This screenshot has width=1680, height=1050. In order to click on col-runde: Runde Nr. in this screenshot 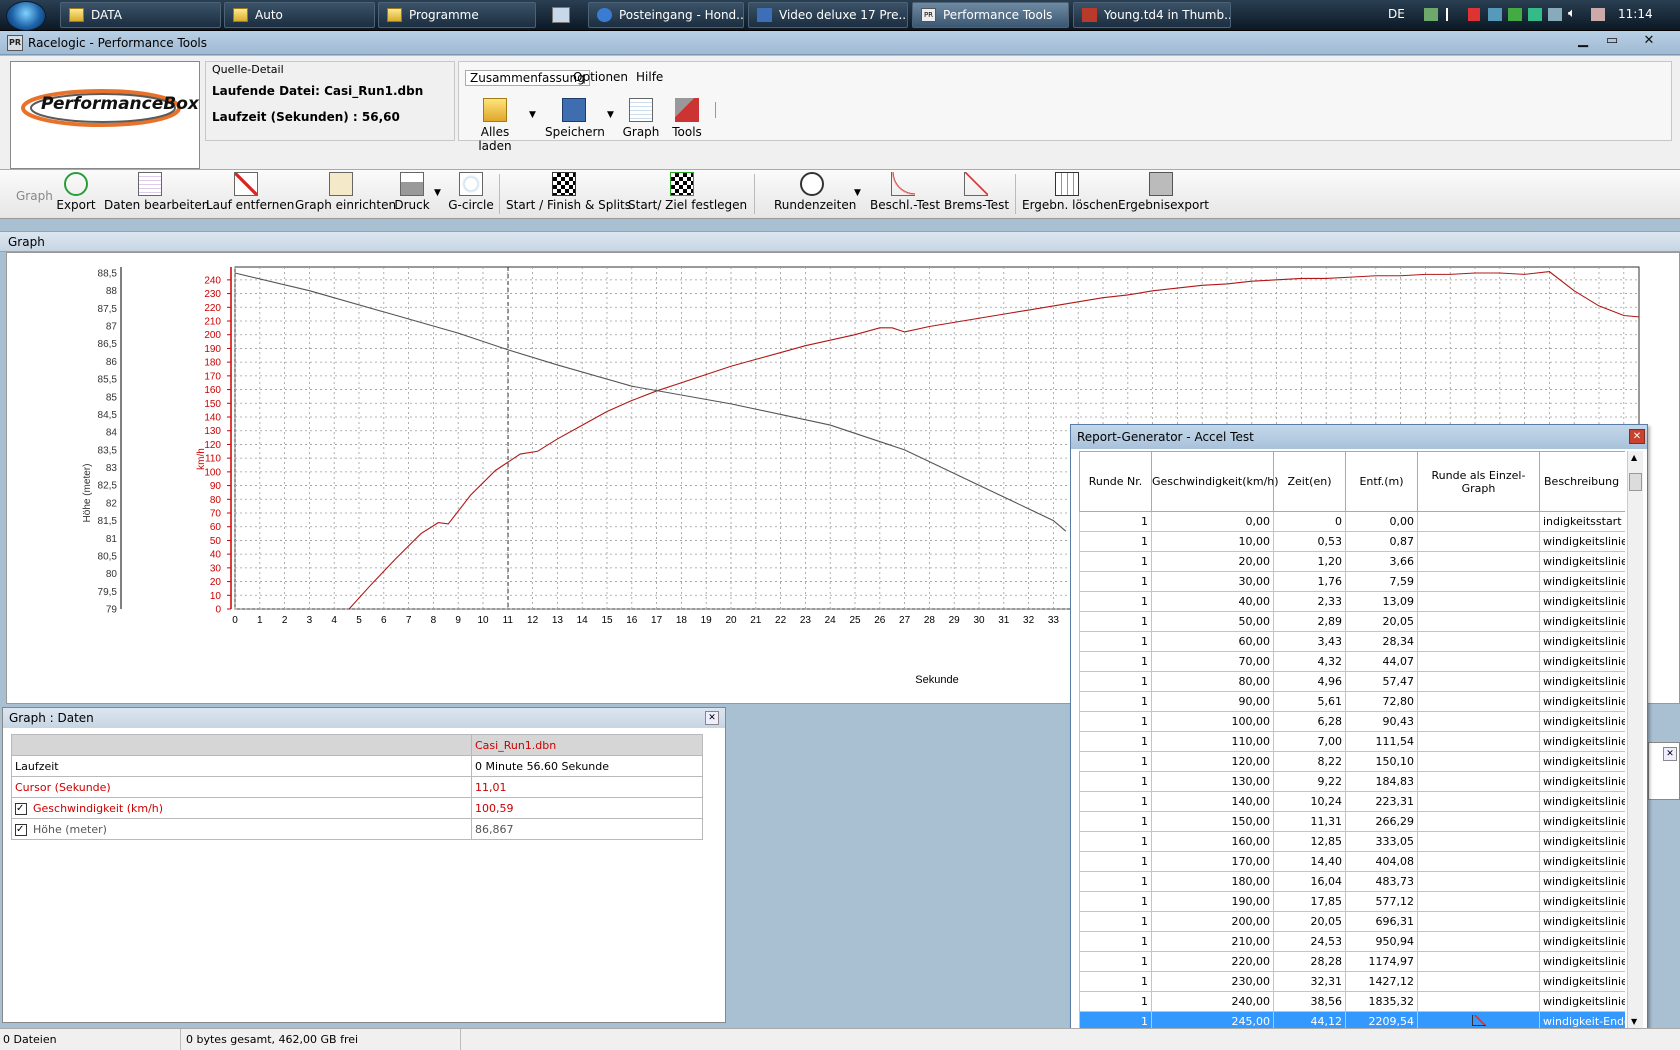, I will do `click(1115, 481)`.